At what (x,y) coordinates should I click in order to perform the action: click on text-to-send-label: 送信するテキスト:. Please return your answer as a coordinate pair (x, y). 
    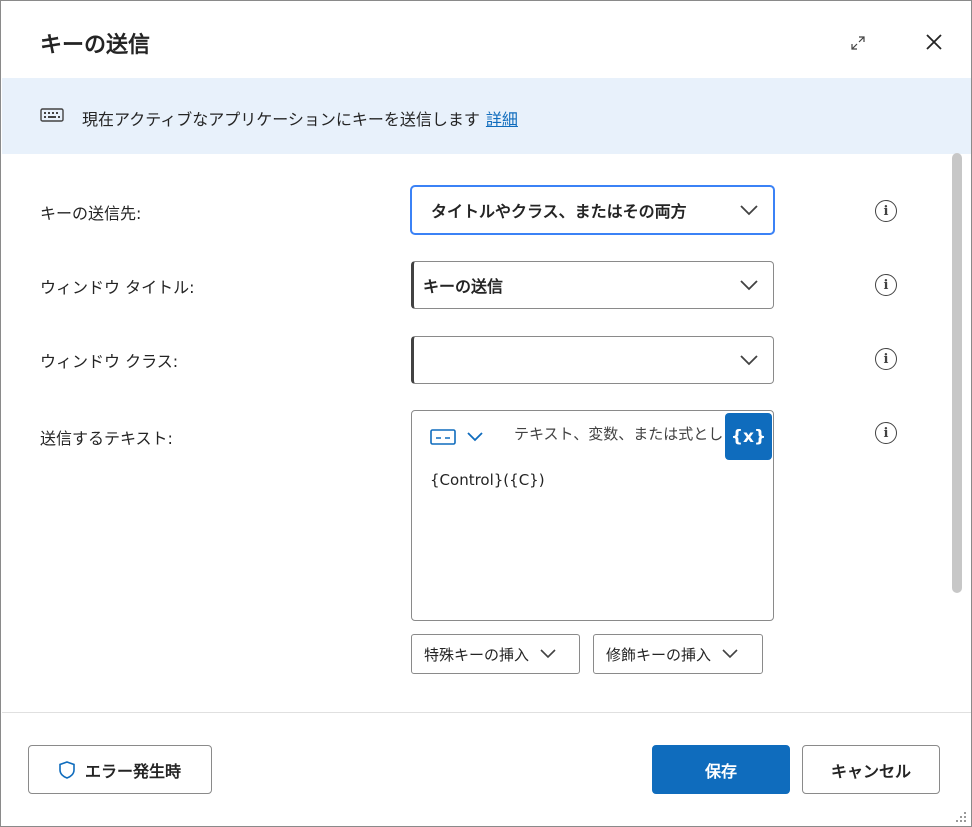
    Looking at the image, I should click on (106, 438).